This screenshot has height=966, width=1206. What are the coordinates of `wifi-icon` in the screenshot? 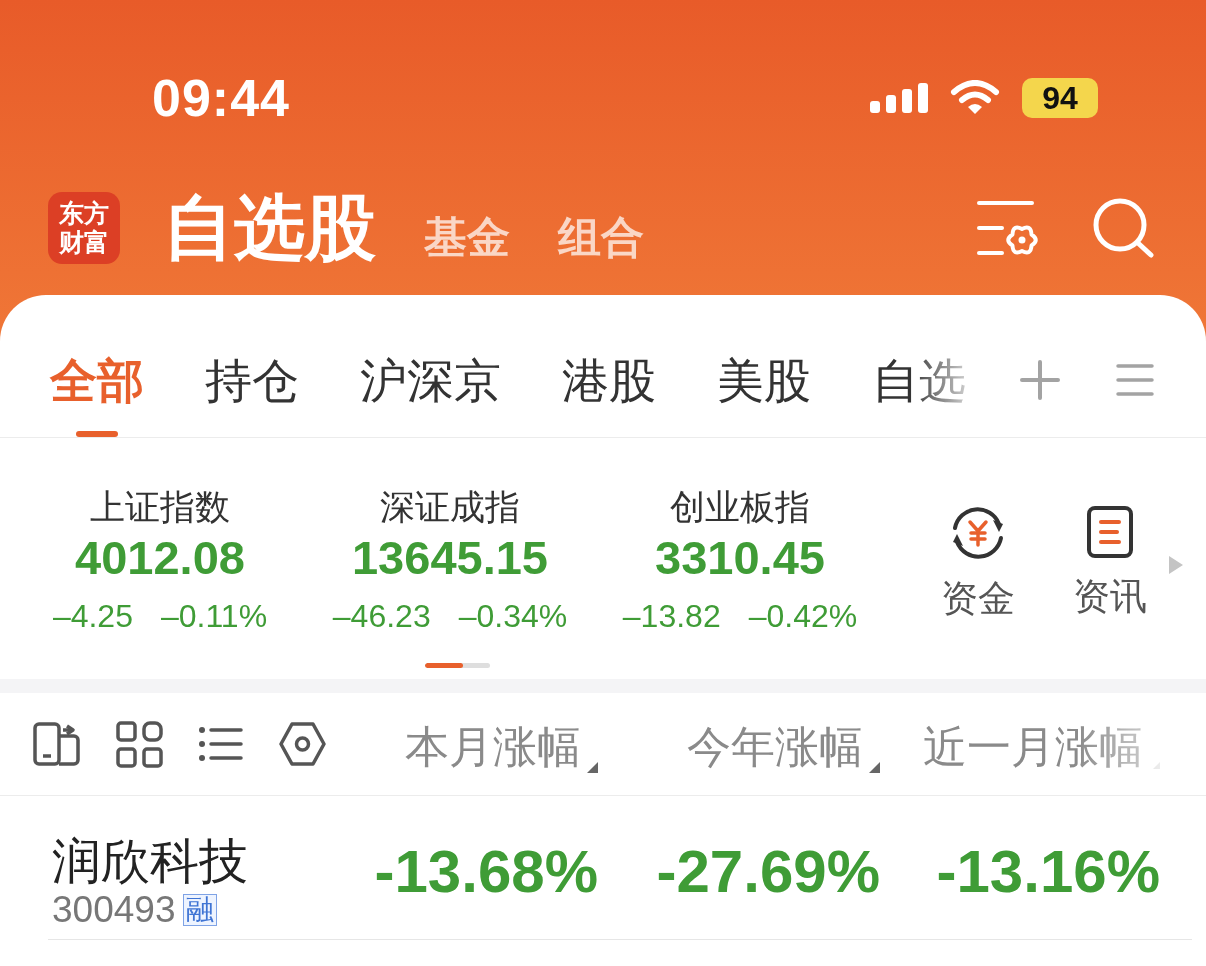 It's located at (975, 98).